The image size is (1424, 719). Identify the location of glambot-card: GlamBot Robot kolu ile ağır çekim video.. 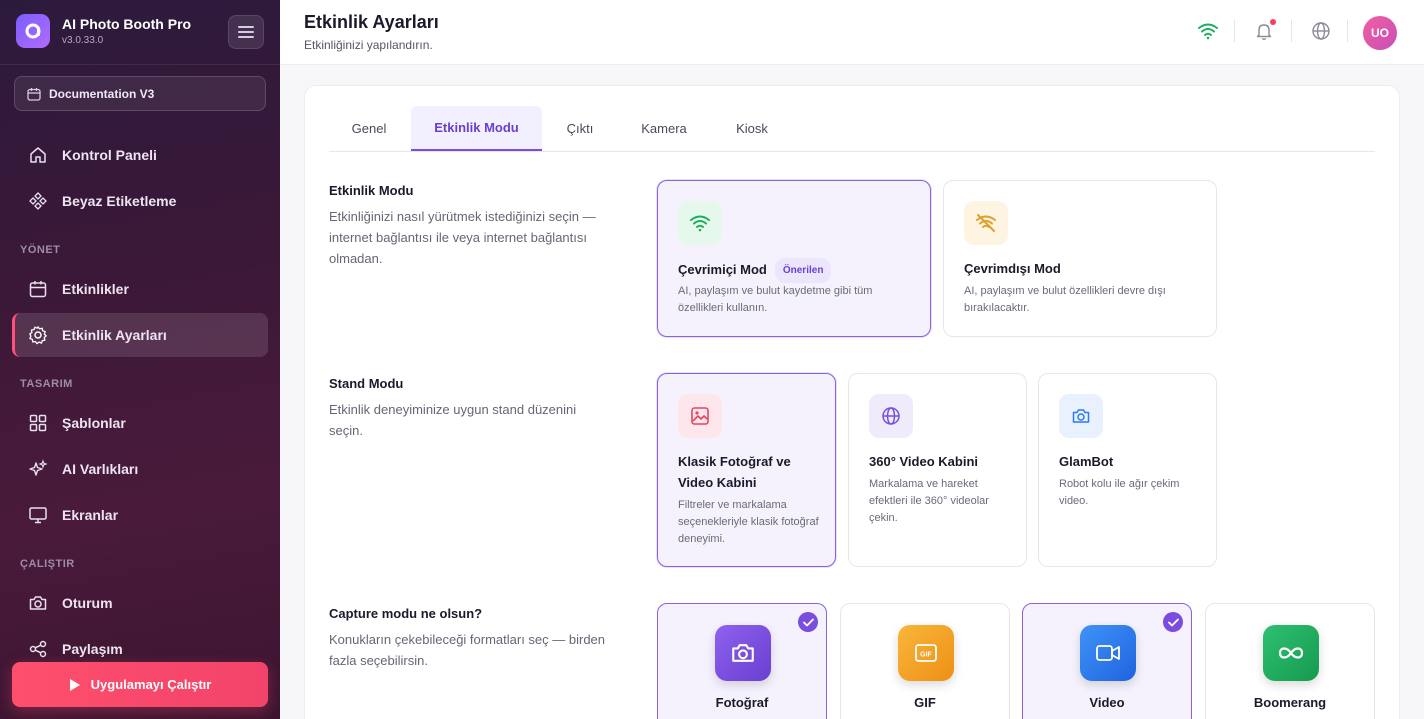
(1127, 470).